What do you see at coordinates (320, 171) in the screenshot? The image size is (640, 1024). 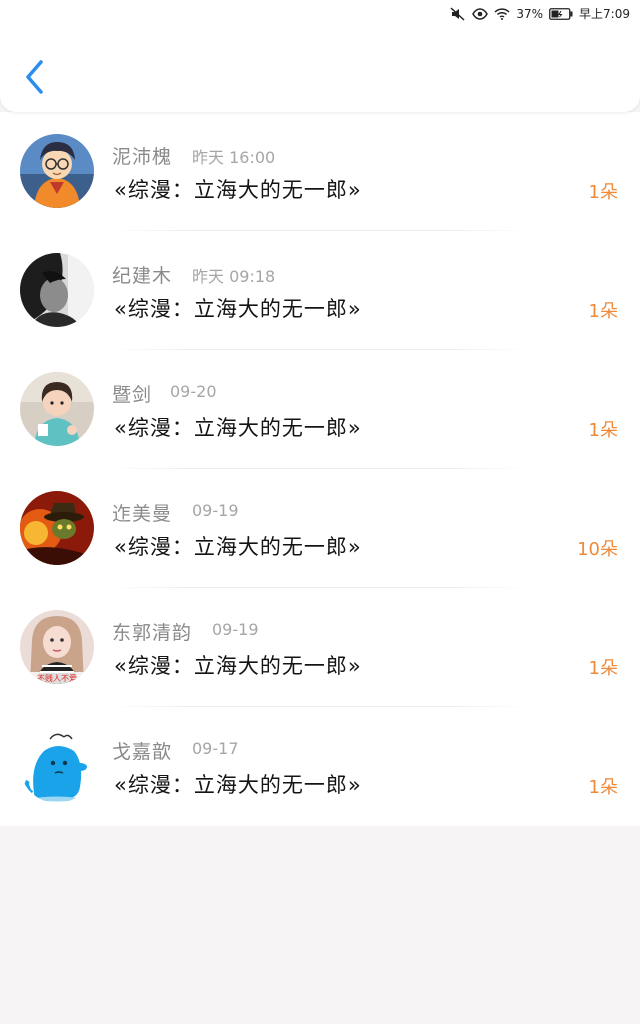 I see `list-item: 泥沛槐 昨天 16:00 «综漫：立海大的无一郎» 1朵` at bounding box center [320, 171].